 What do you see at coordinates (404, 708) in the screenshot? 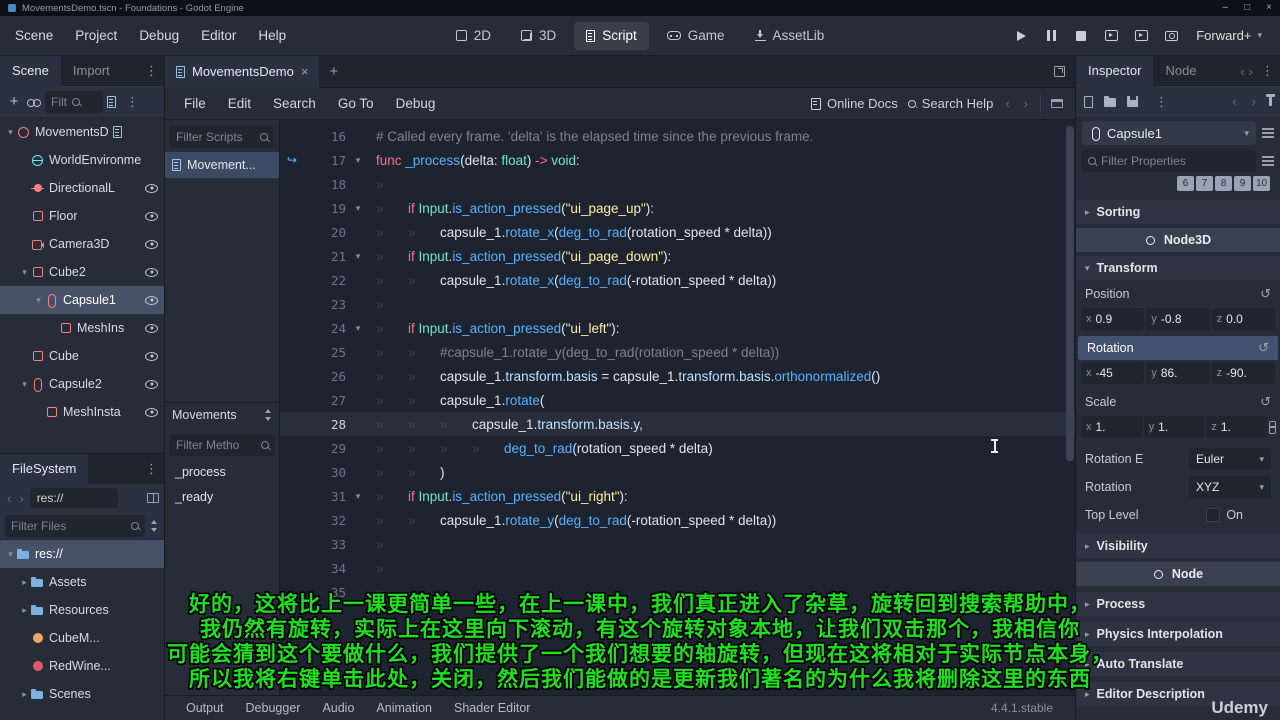
I see `bottom-tab-animation: Animation` at bounding box center [404, 708].